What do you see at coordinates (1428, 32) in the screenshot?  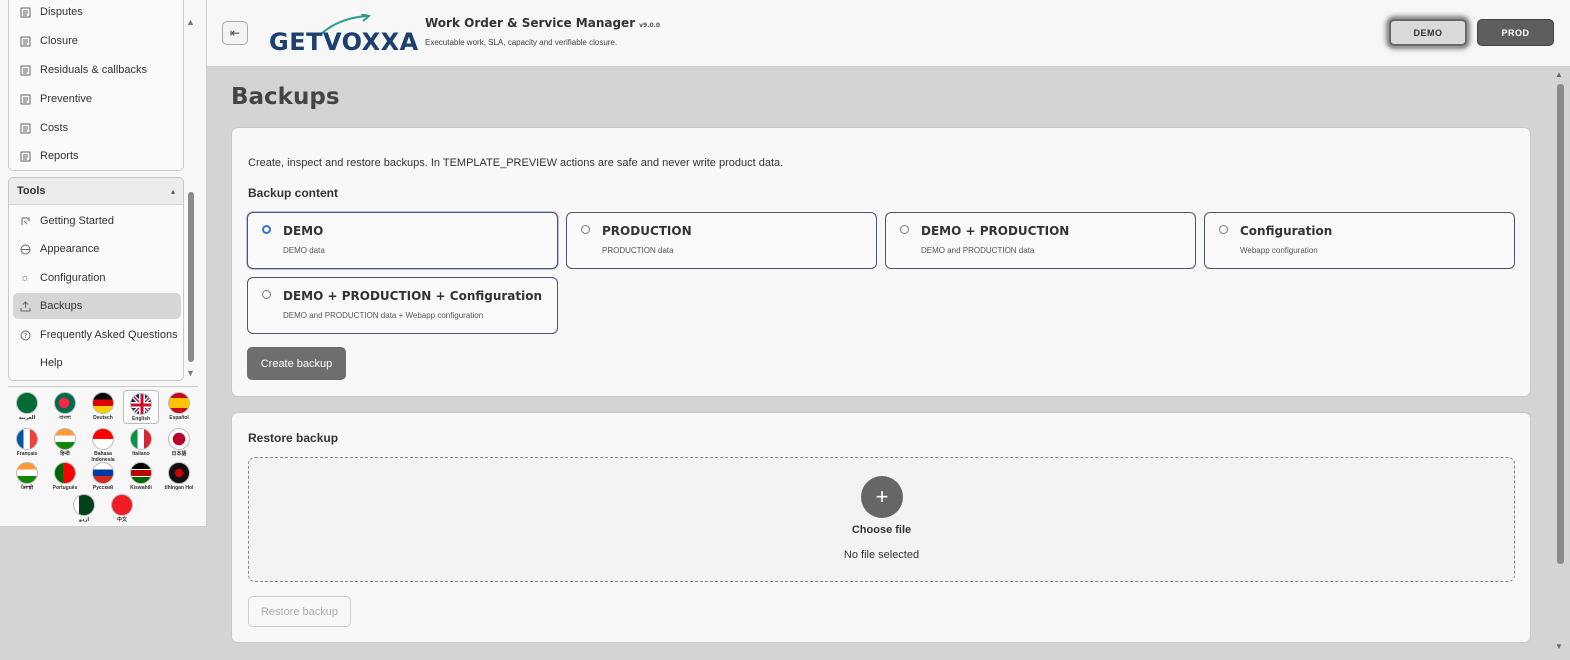 I see `env-demo-button: DEMO` at bounding box center [1428, 32].